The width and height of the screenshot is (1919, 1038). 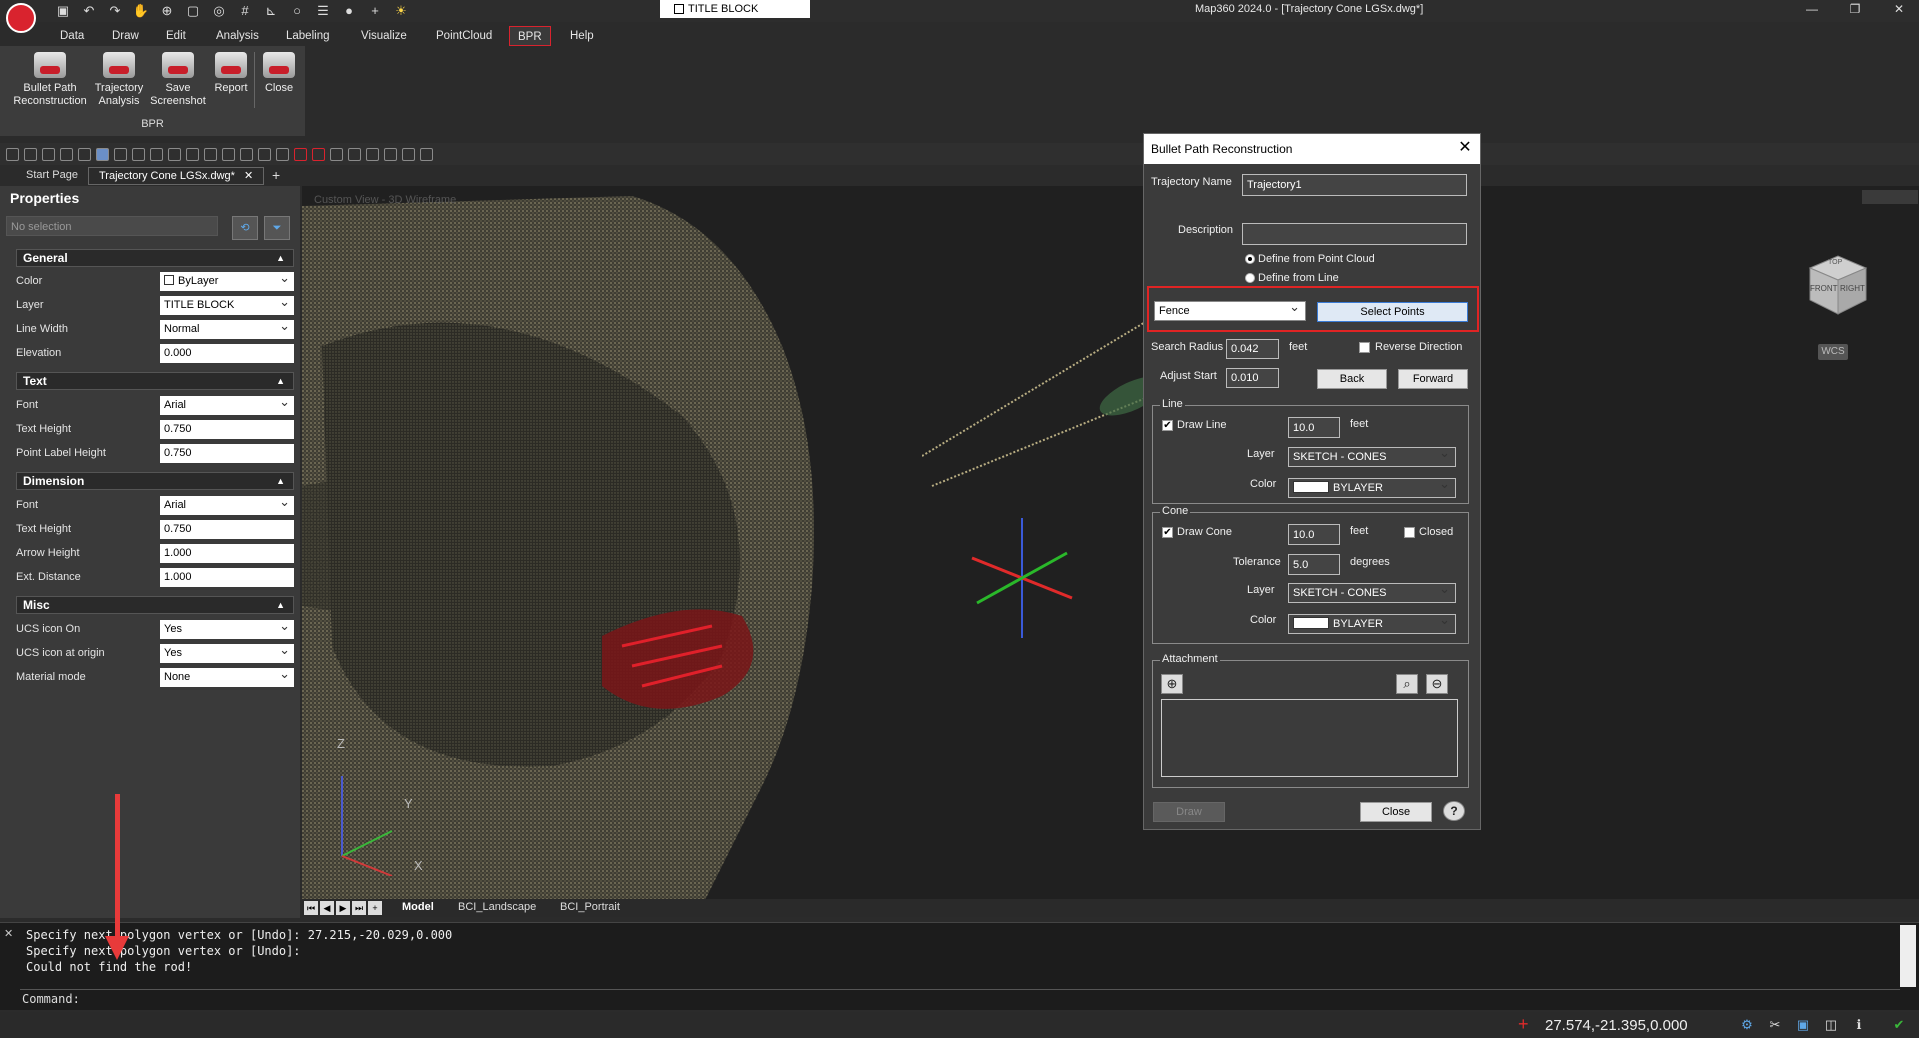 What do you see at coordinates (178, 80) in the screenshot?
I see `save-screenshot-button: Save Screenshot` at bounding box center [178, 80].